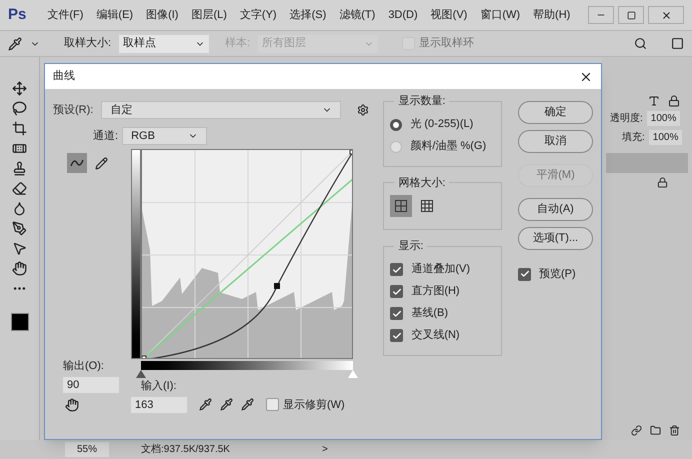 The width and height of the screenshot is (692, 459). Describe the element at coordinates (446, 44) in the screenshot. I see `checkbox-label: 显示取样环` at that location.